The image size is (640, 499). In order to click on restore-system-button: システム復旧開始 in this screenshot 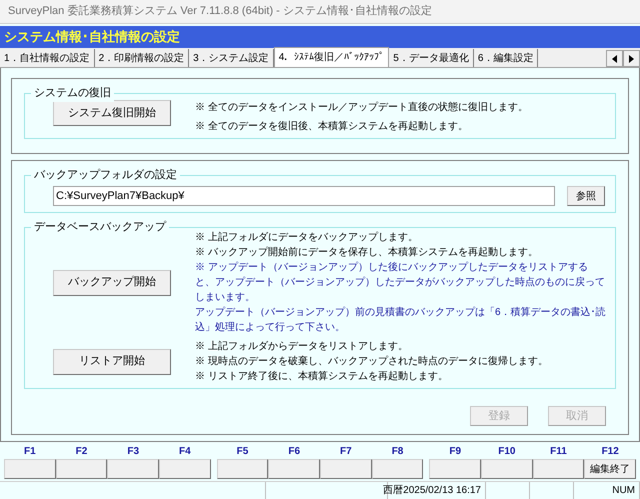, I will do `click(112, 113)`.